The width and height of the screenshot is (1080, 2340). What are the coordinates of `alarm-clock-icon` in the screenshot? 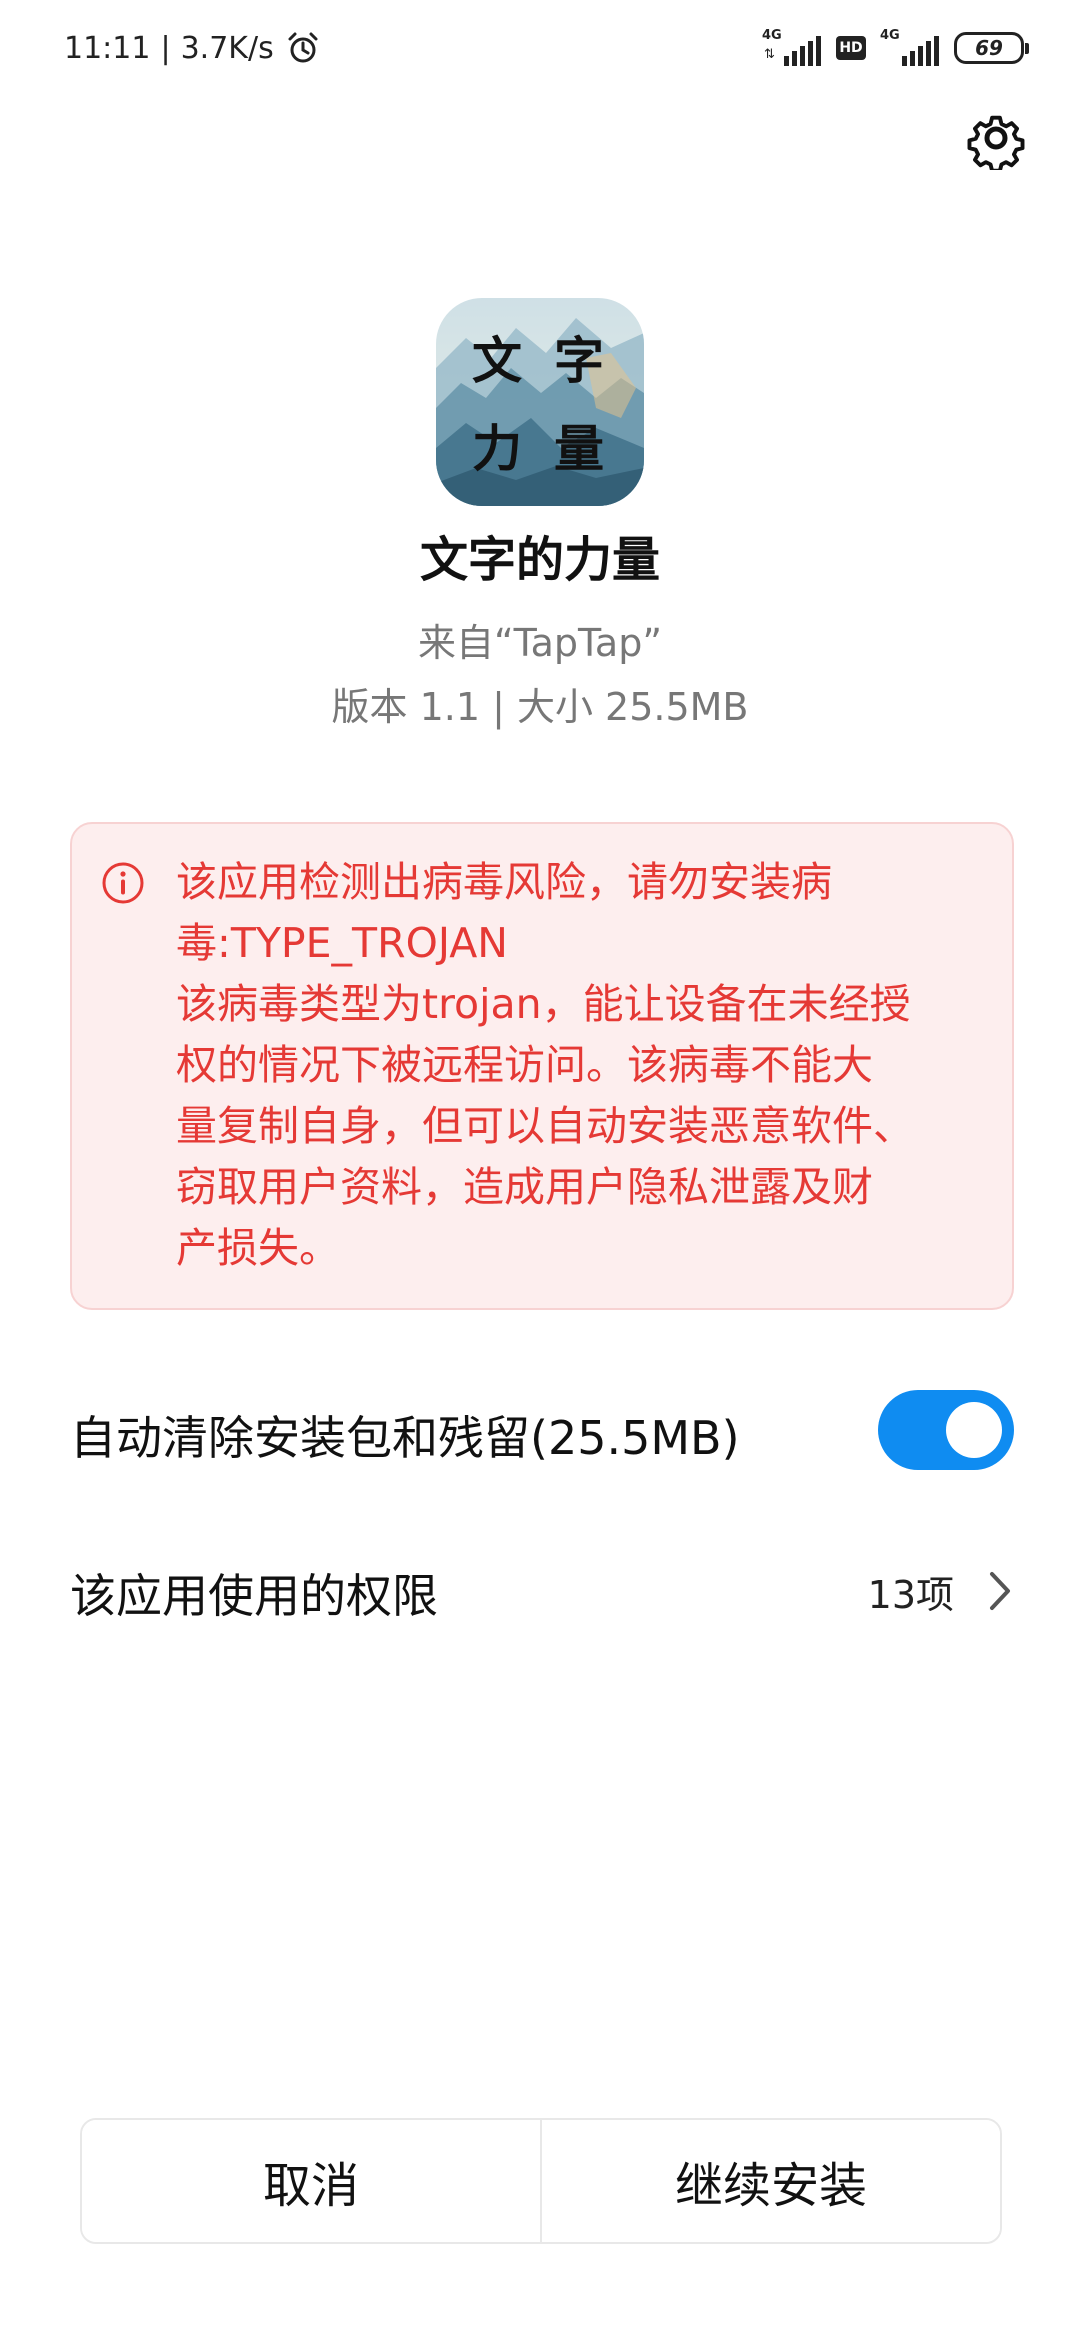 It's located at (303, 47).